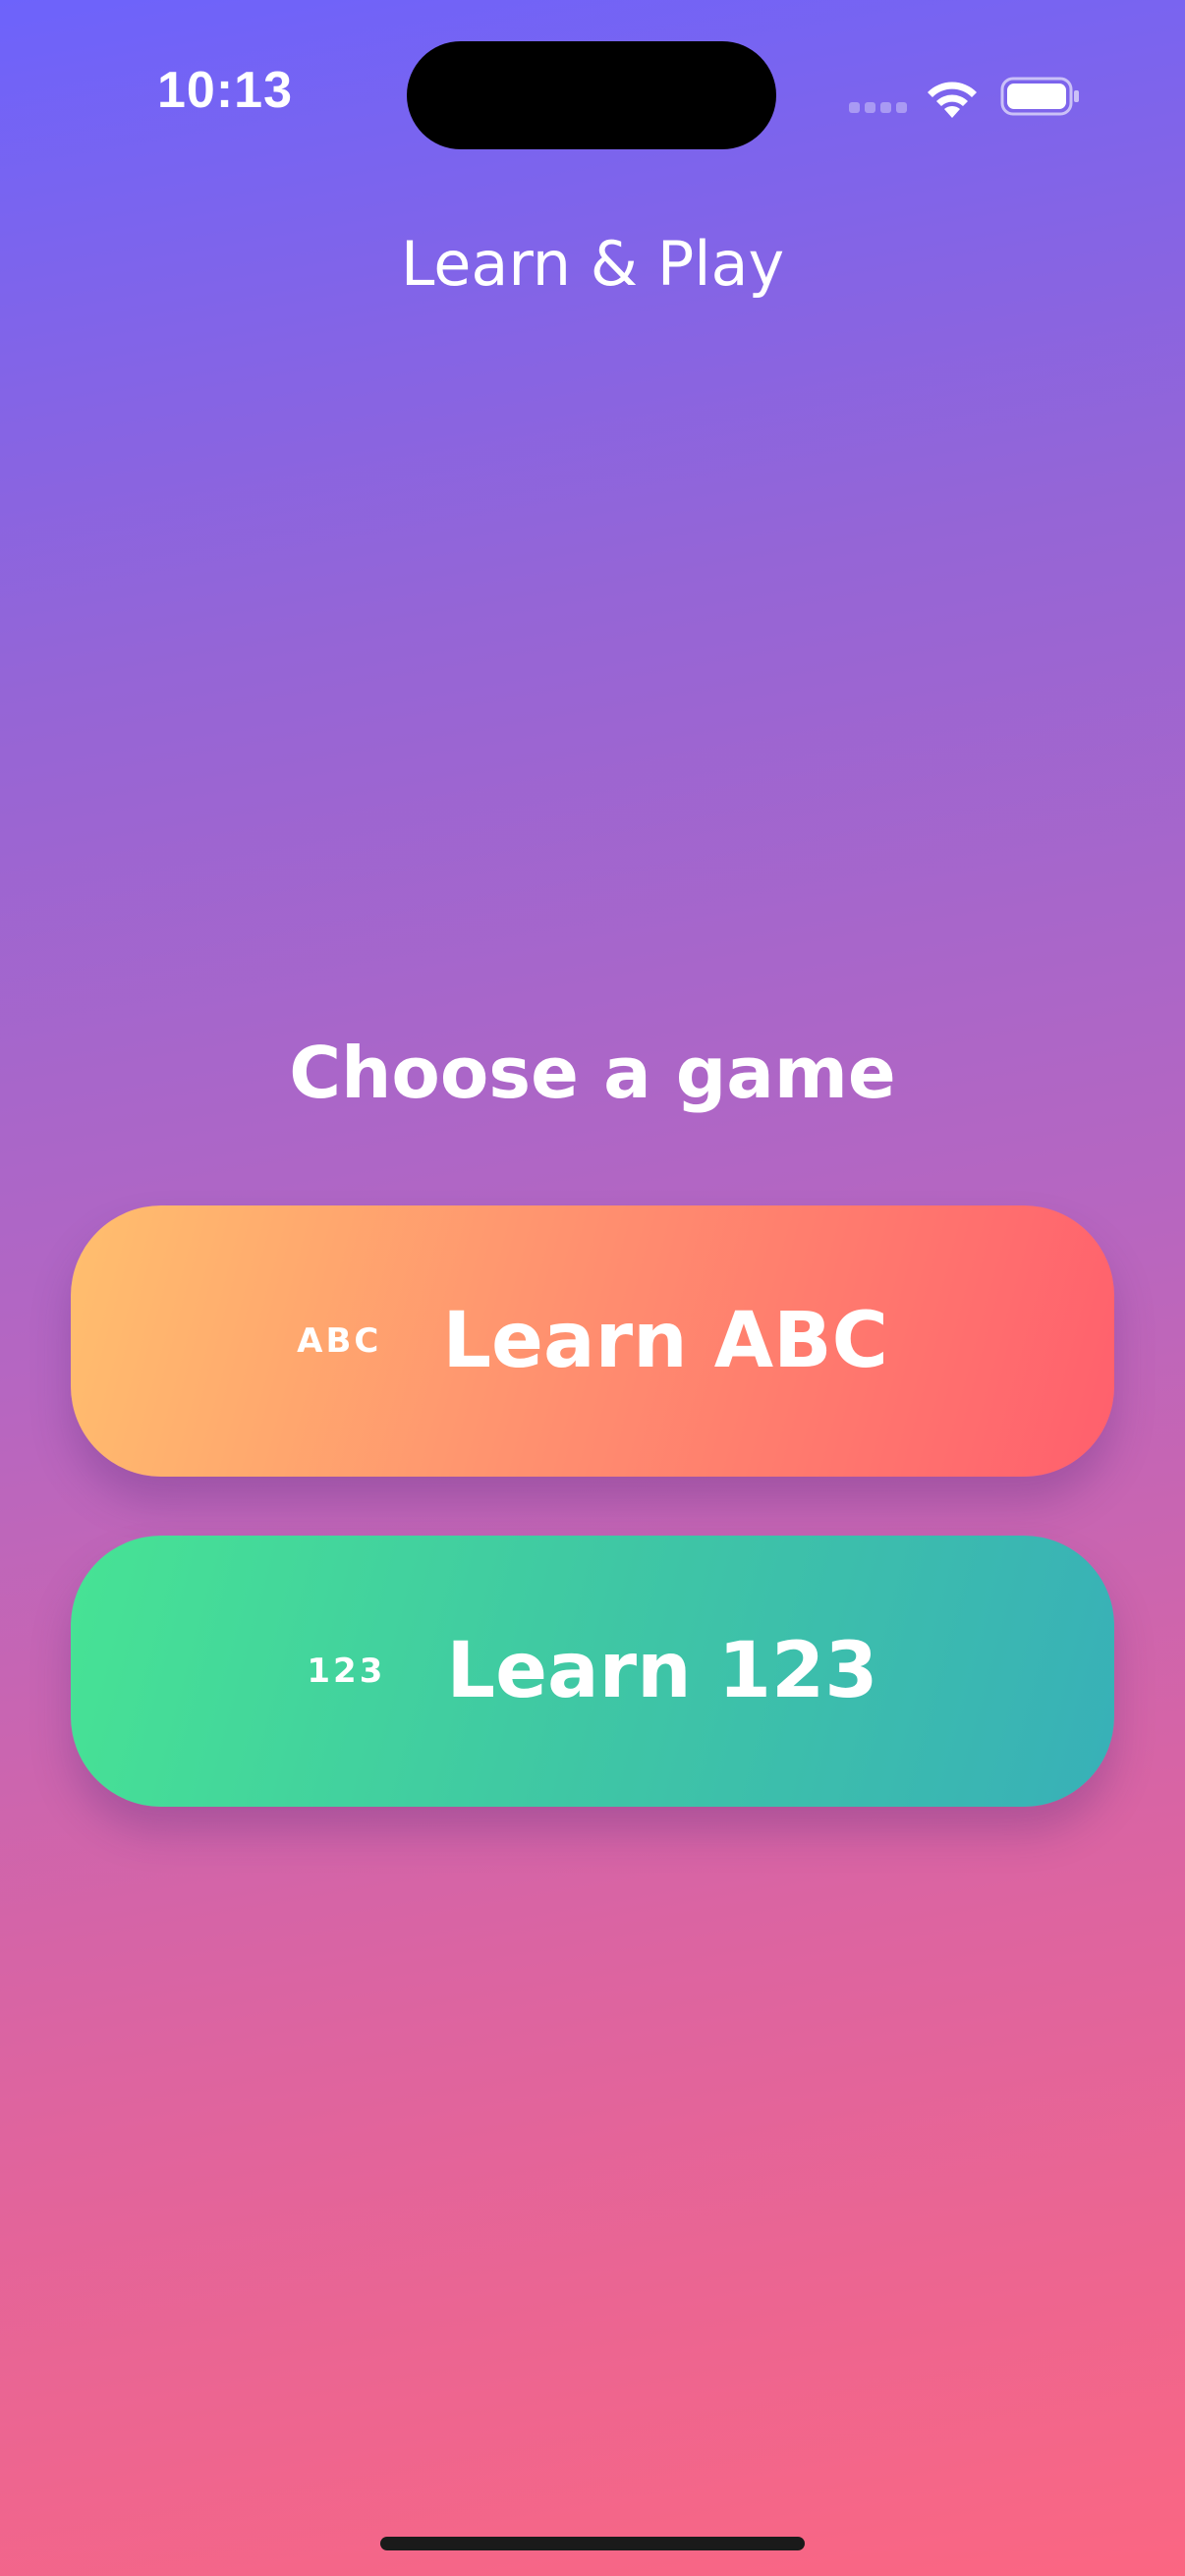 The width and height of the screenshot is (1185, 2576). I want to click on status-time: 10:13, so click(225, 90).